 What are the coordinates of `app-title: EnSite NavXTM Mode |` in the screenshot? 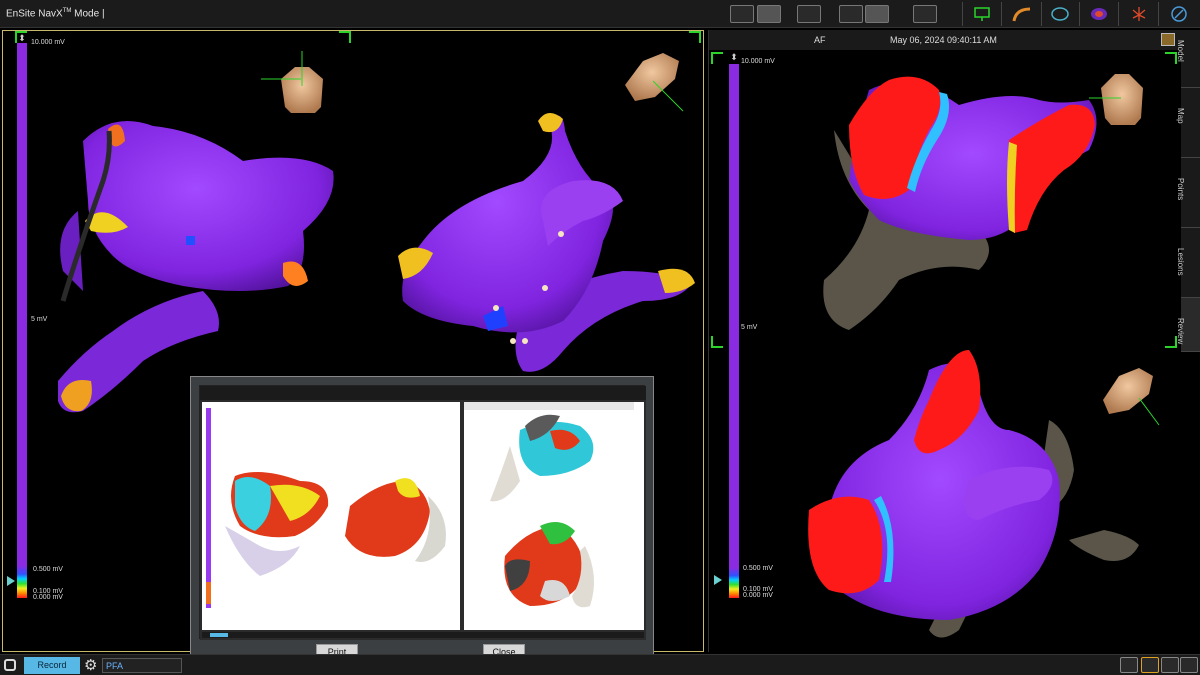 It's located at (55, 13).